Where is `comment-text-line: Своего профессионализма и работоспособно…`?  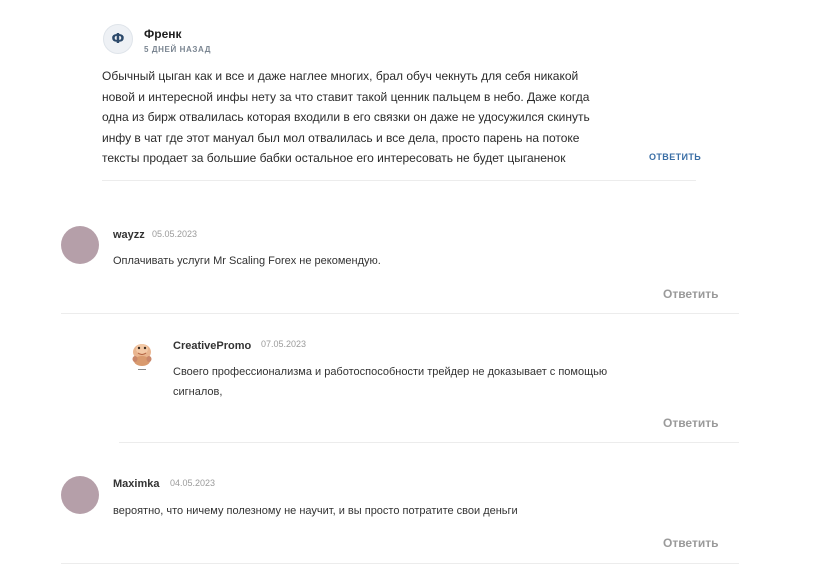
comment-text-line: Своего профессионализма и работоспособно… is located at coordinates (390, 372).